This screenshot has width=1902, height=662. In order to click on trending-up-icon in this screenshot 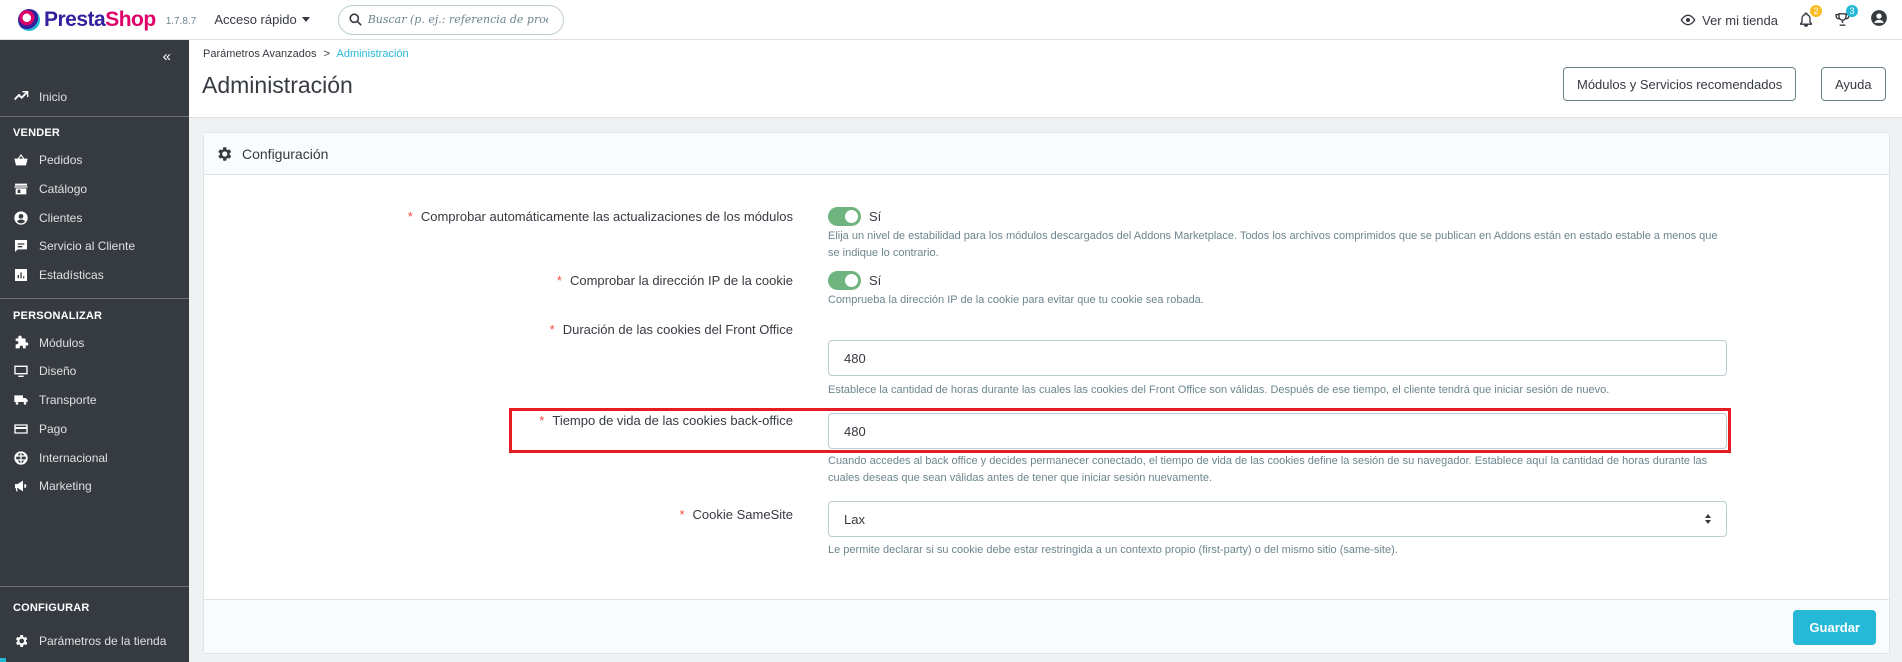, I will do `click(21, 96)`.